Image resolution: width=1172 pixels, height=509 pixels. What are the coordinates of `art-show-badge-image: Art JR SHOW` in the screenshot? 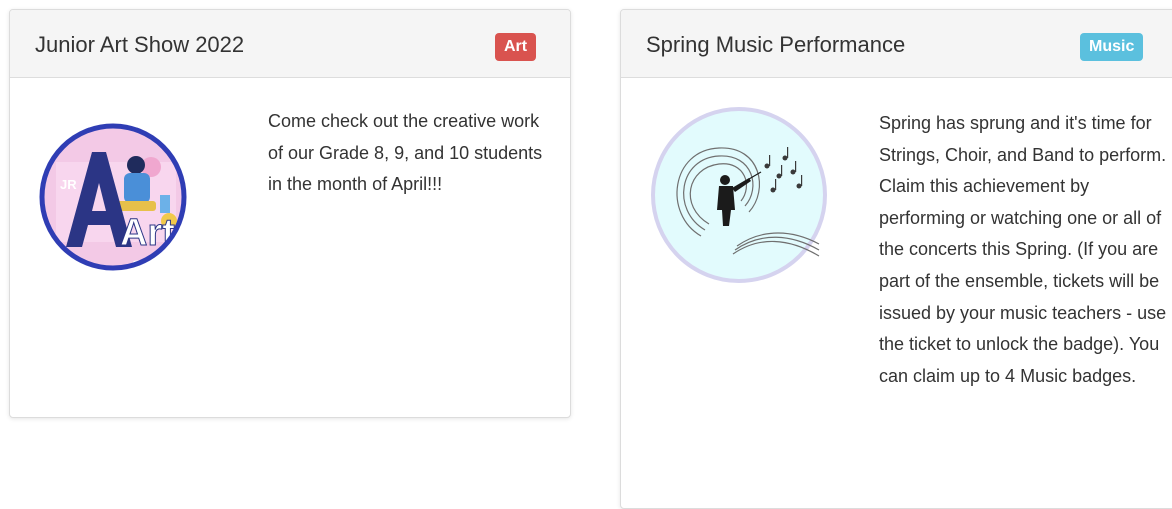 It's located at (113, 197).